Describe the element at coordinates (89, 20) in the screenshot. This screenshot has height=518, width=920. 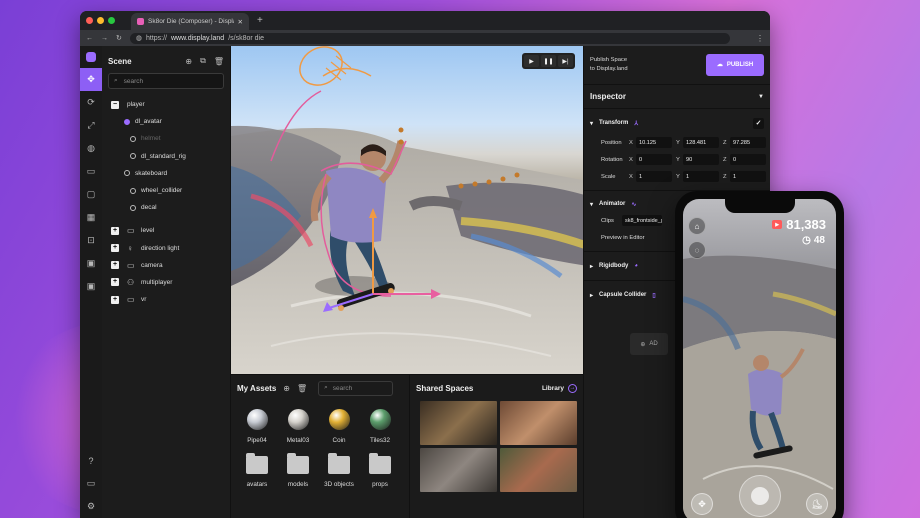
I see `close-window-dot` at that location.